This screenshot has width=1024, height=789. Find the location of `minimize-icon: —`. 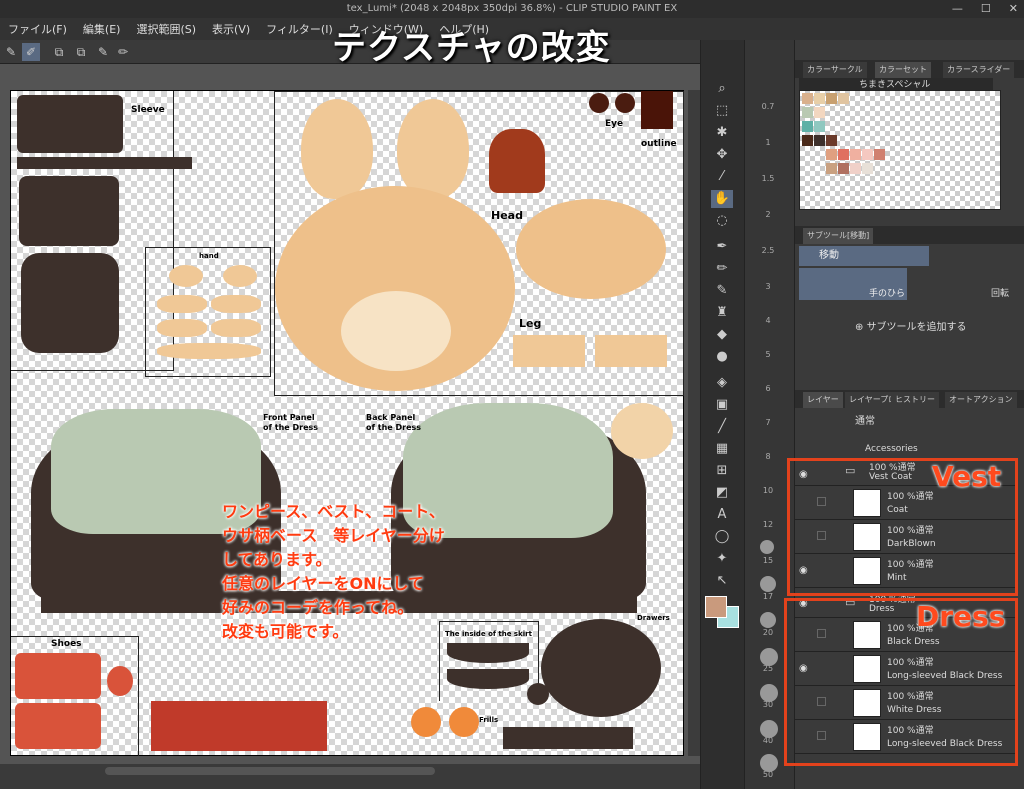

minimize-icon: — is located at coordinates (957, 9).